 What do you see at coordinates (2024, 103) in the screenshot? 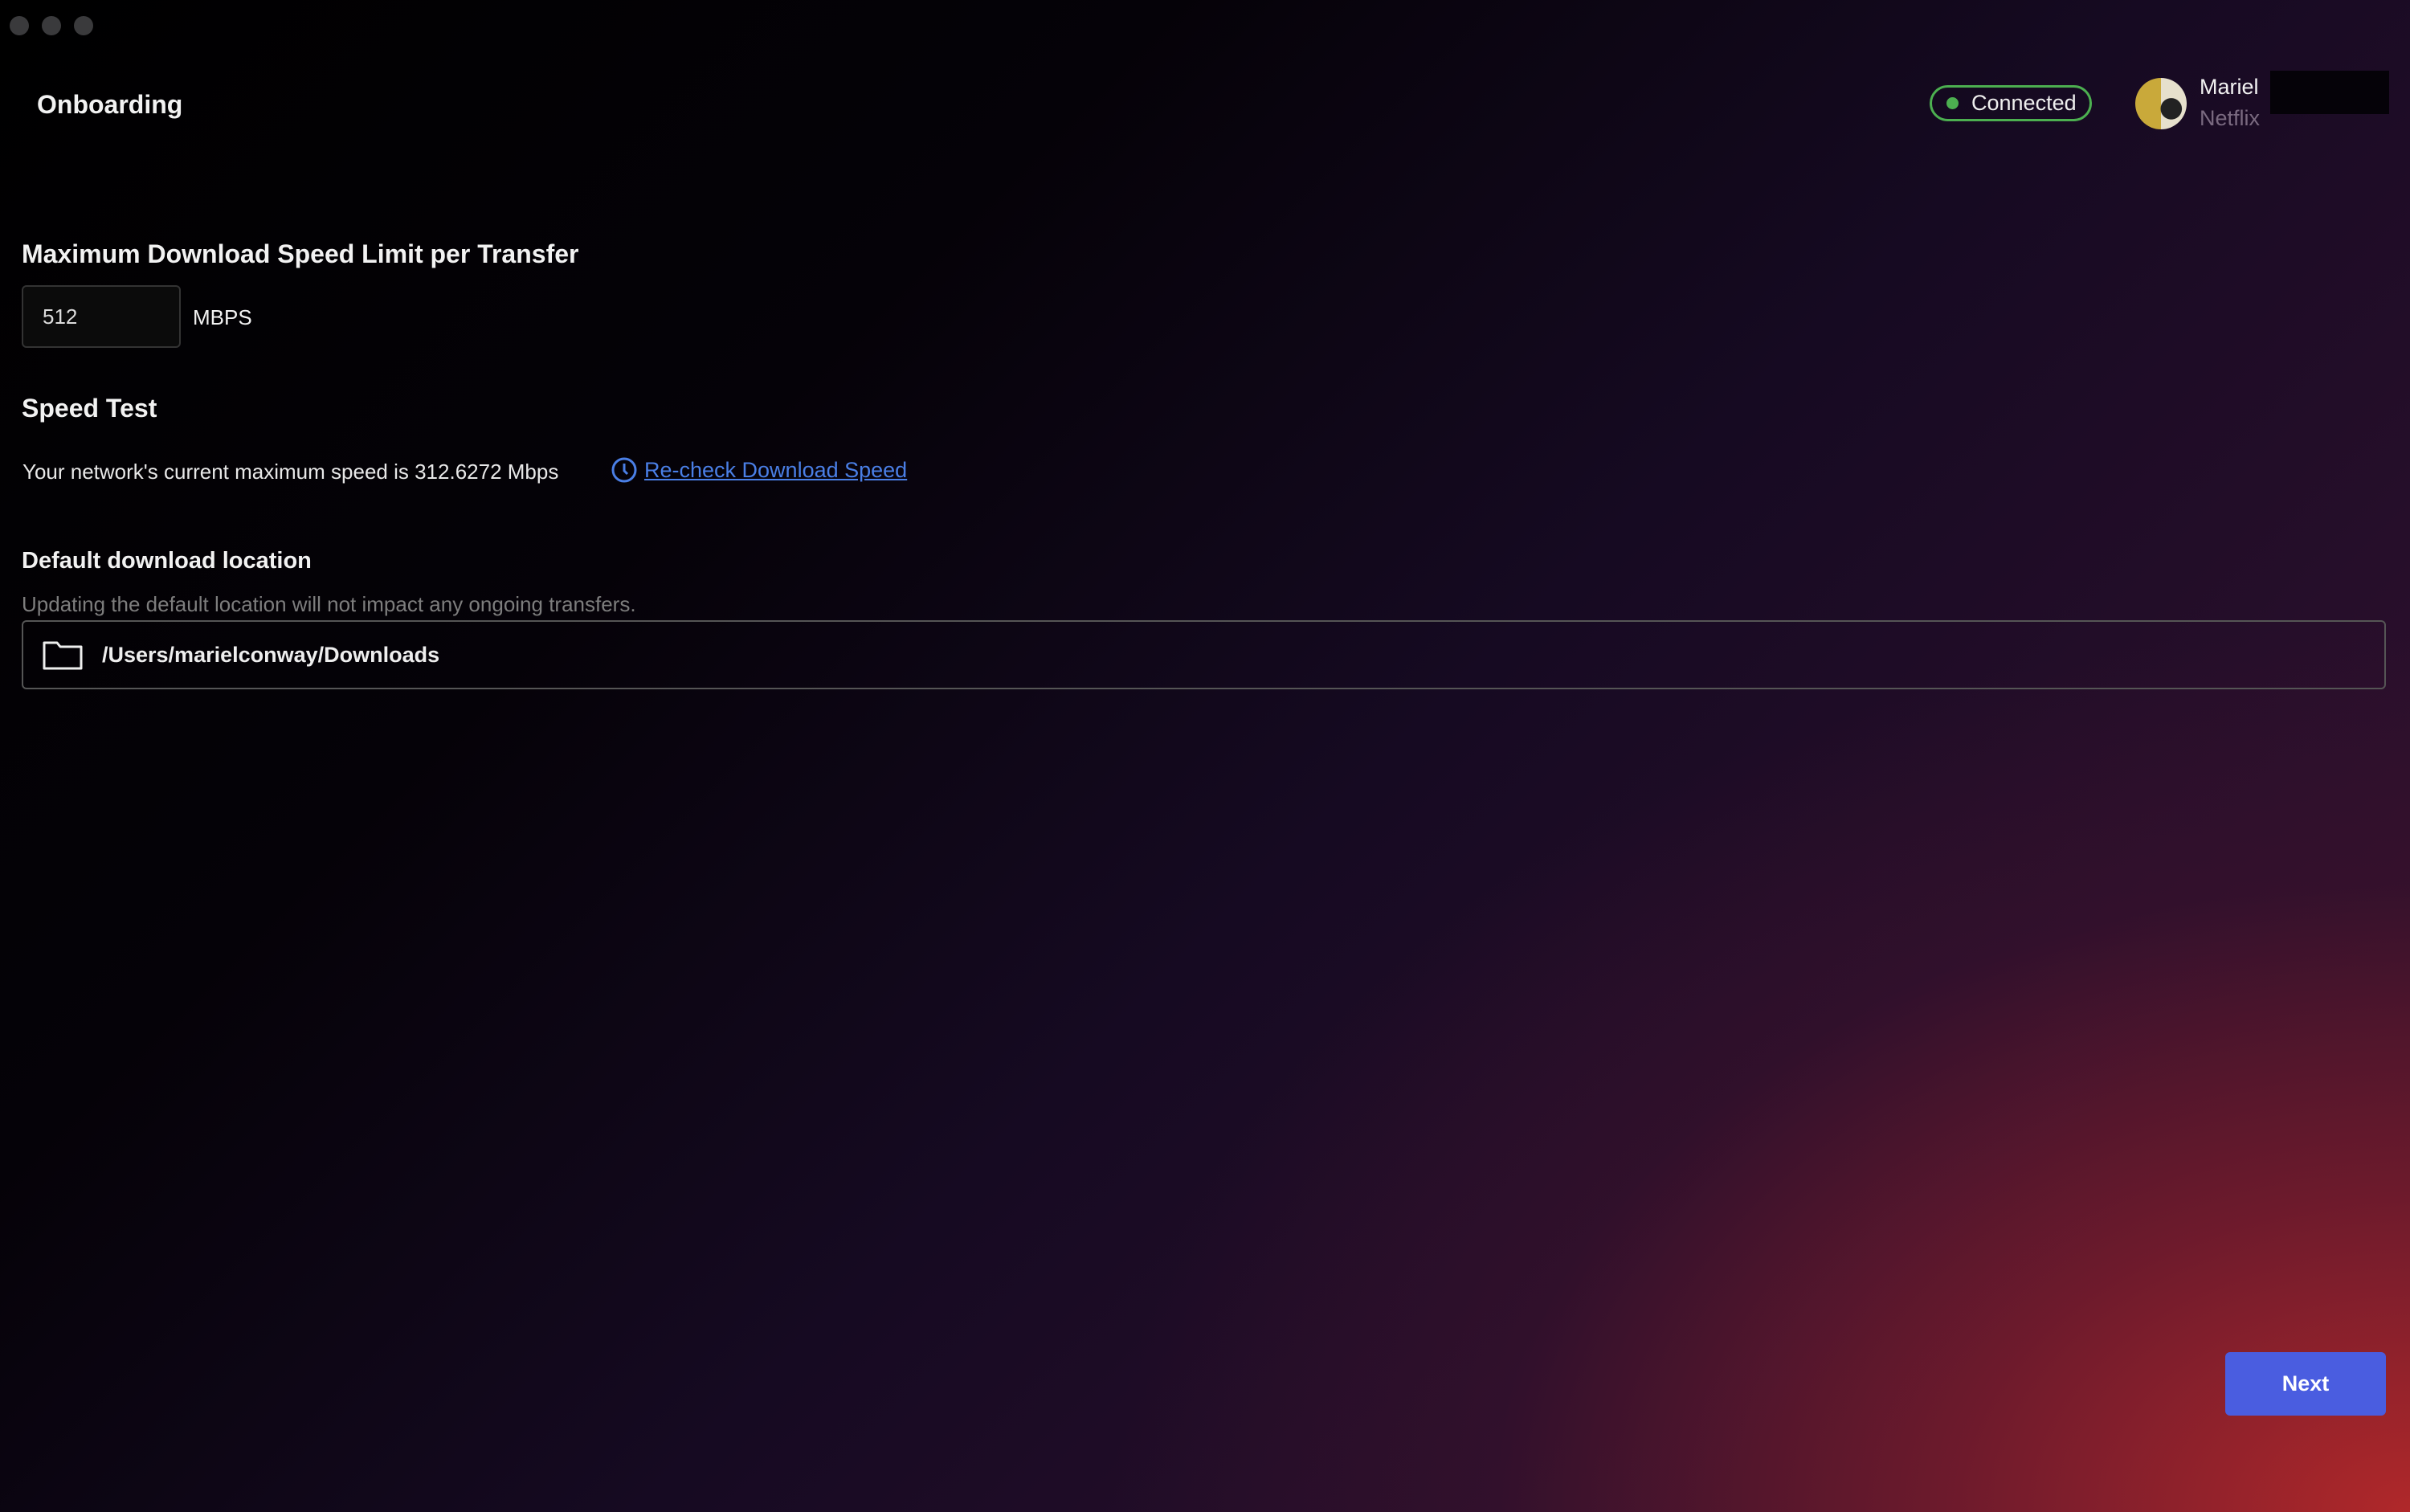
I see `connection-status-text: Connected` at bounding box center [2024, 103].